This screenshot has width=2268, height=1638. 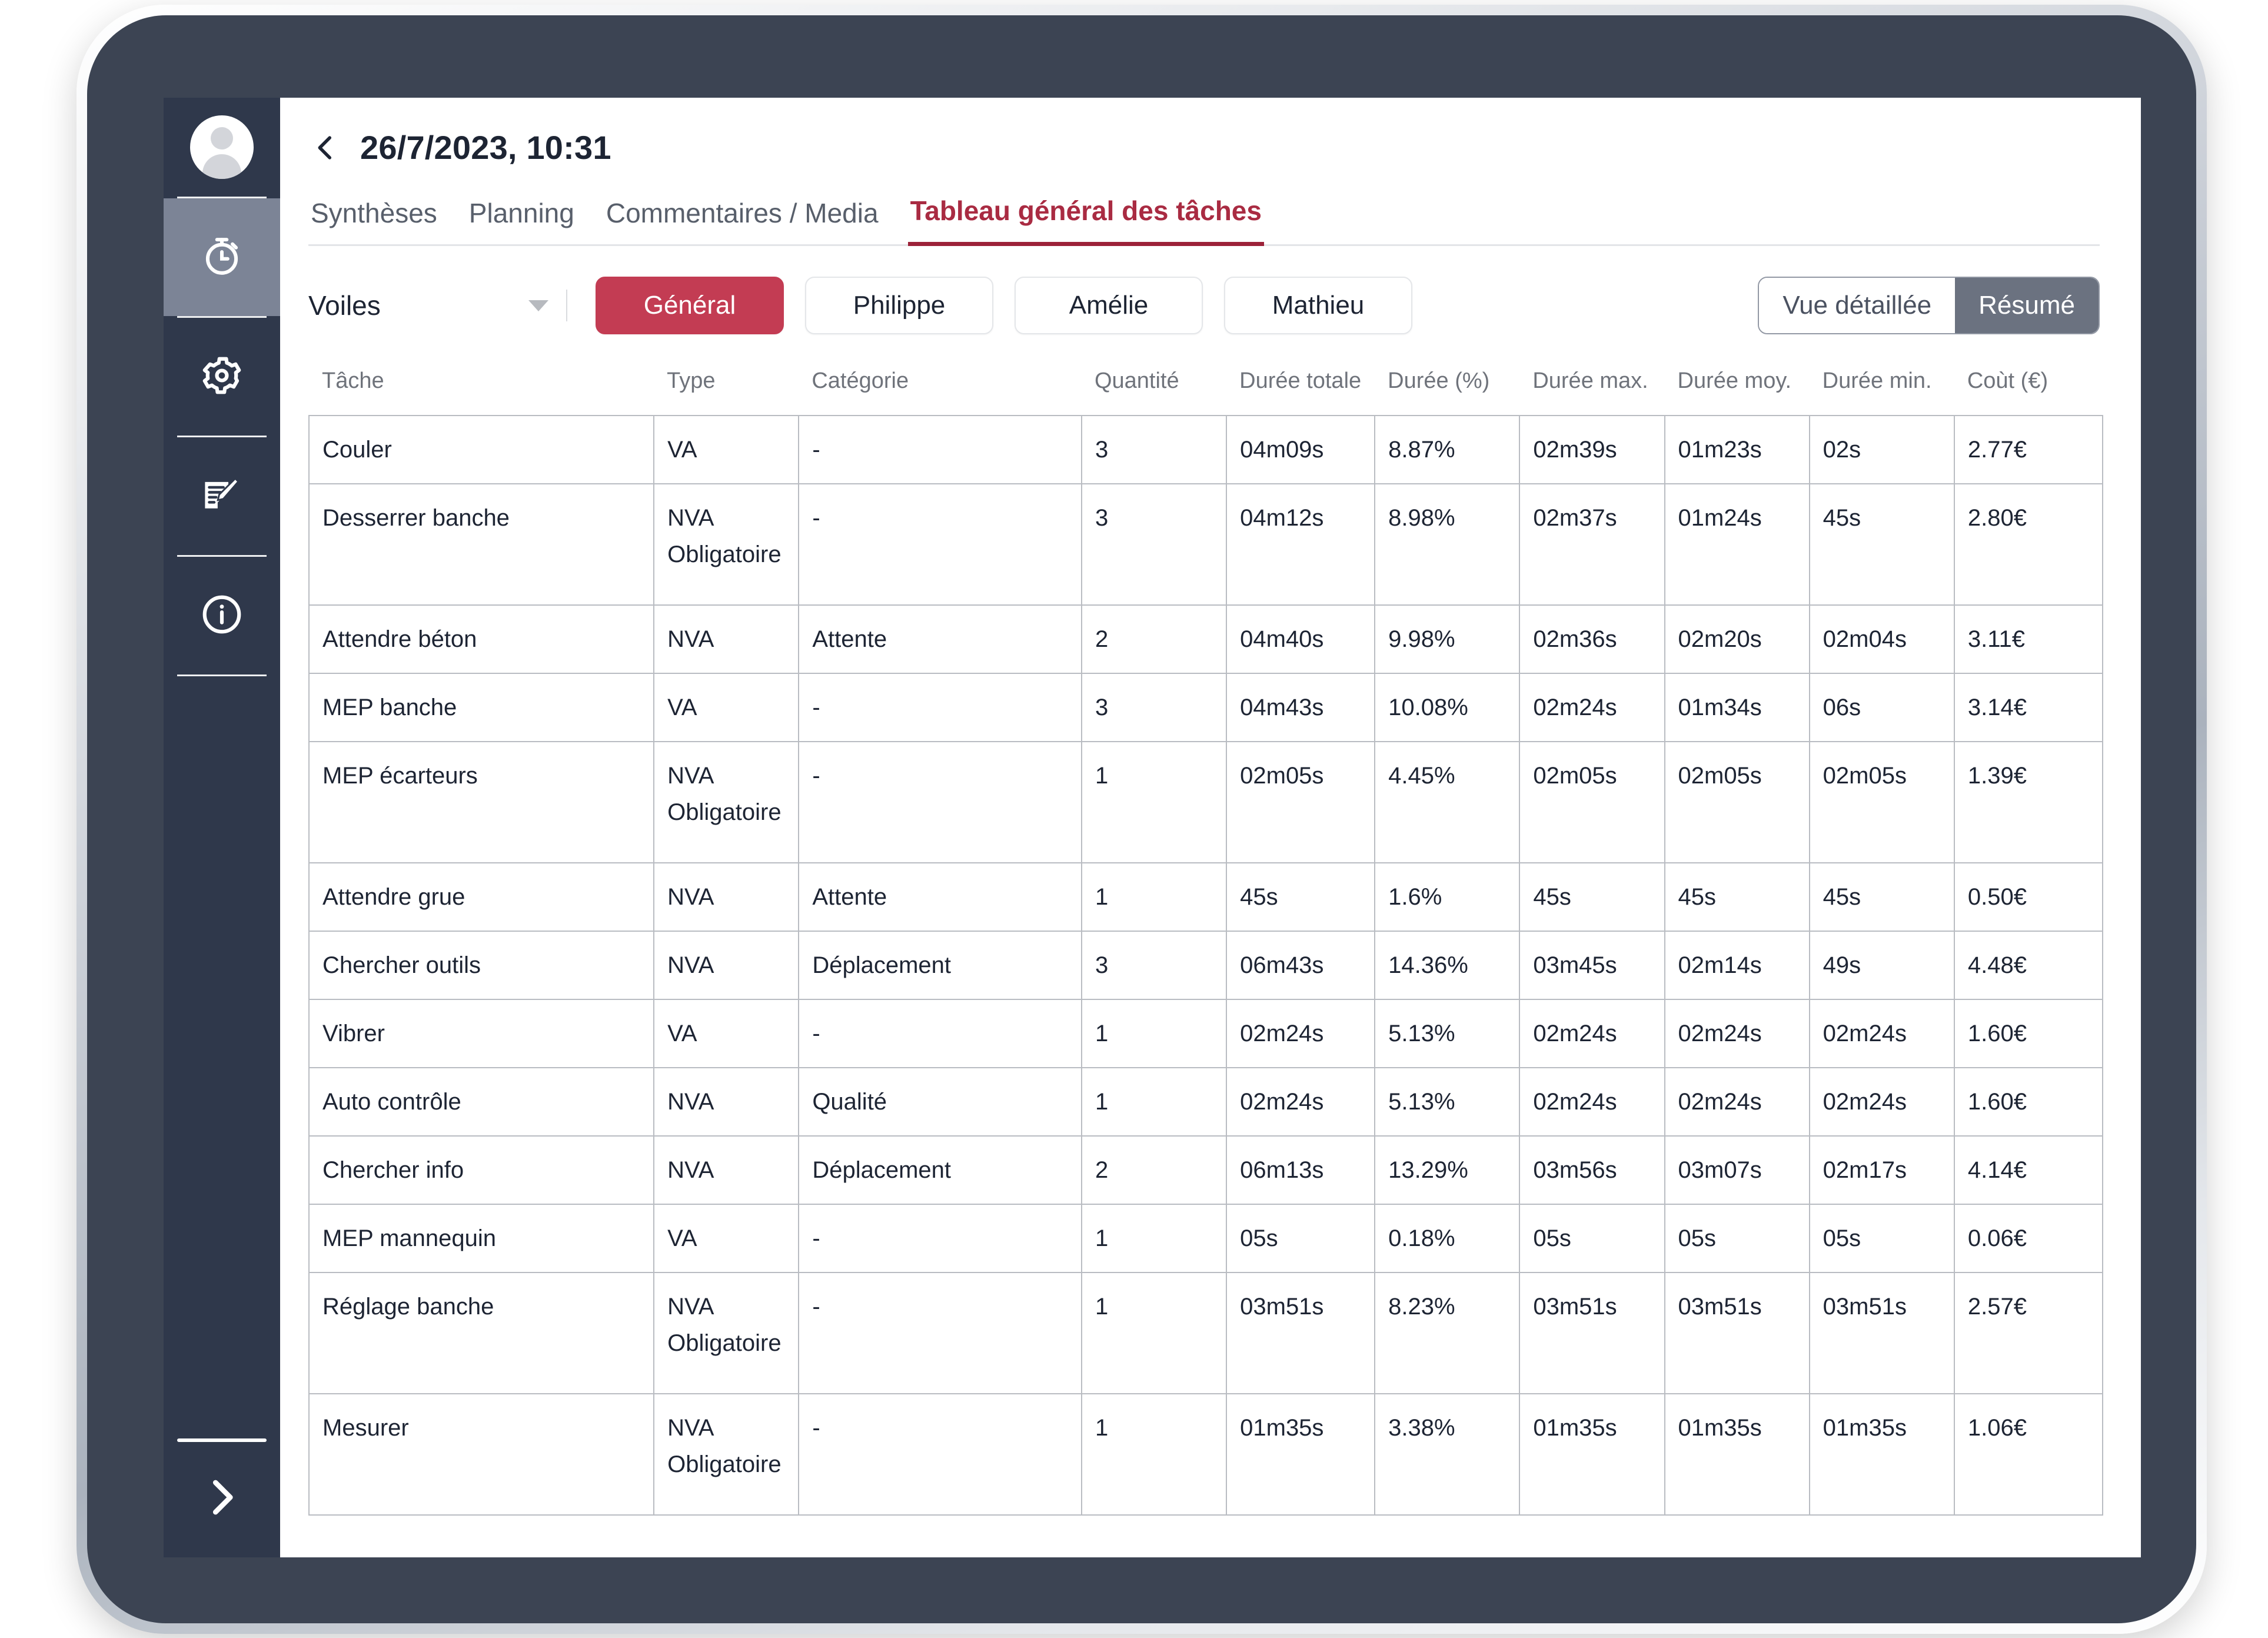 What do you see at coordinates (485, 147) in the screenshot?
I see `page-title: 26/7/2023, 10:31` at bounding box center [485, 147].